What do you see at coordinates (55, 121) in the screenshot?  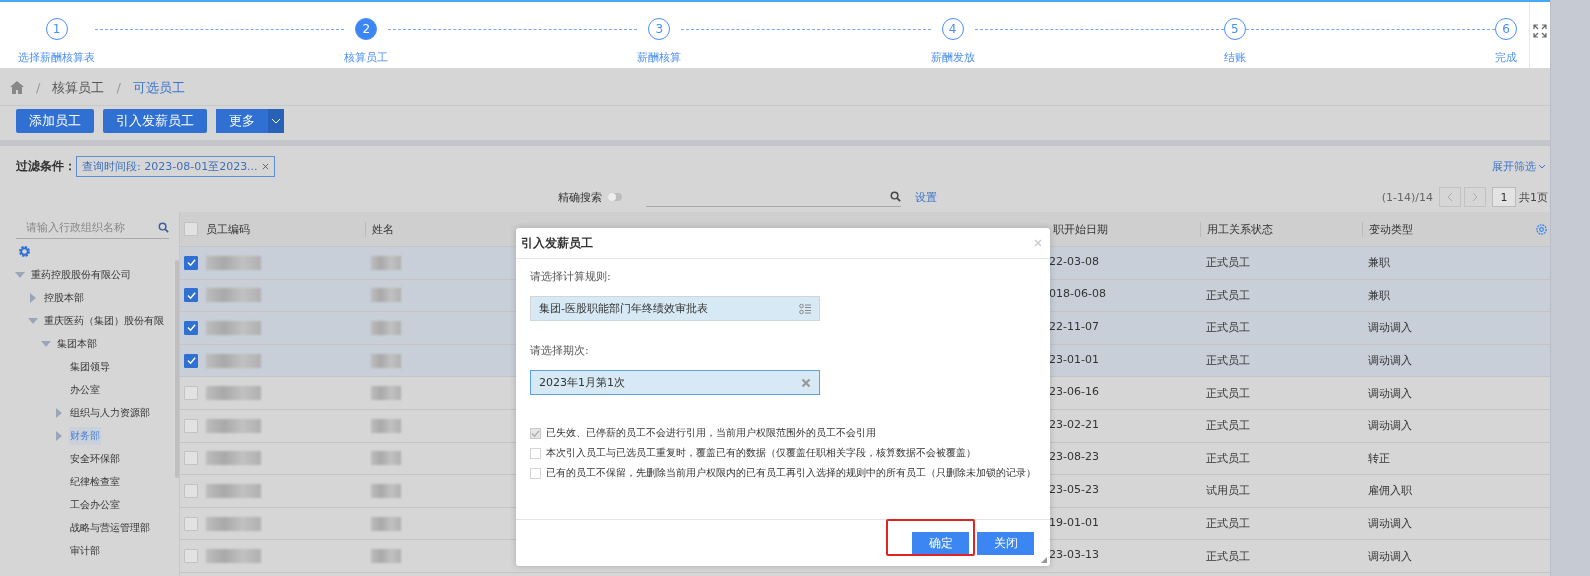 I see `toolbar-button: 添加员工` at bounding box center [55, 121].